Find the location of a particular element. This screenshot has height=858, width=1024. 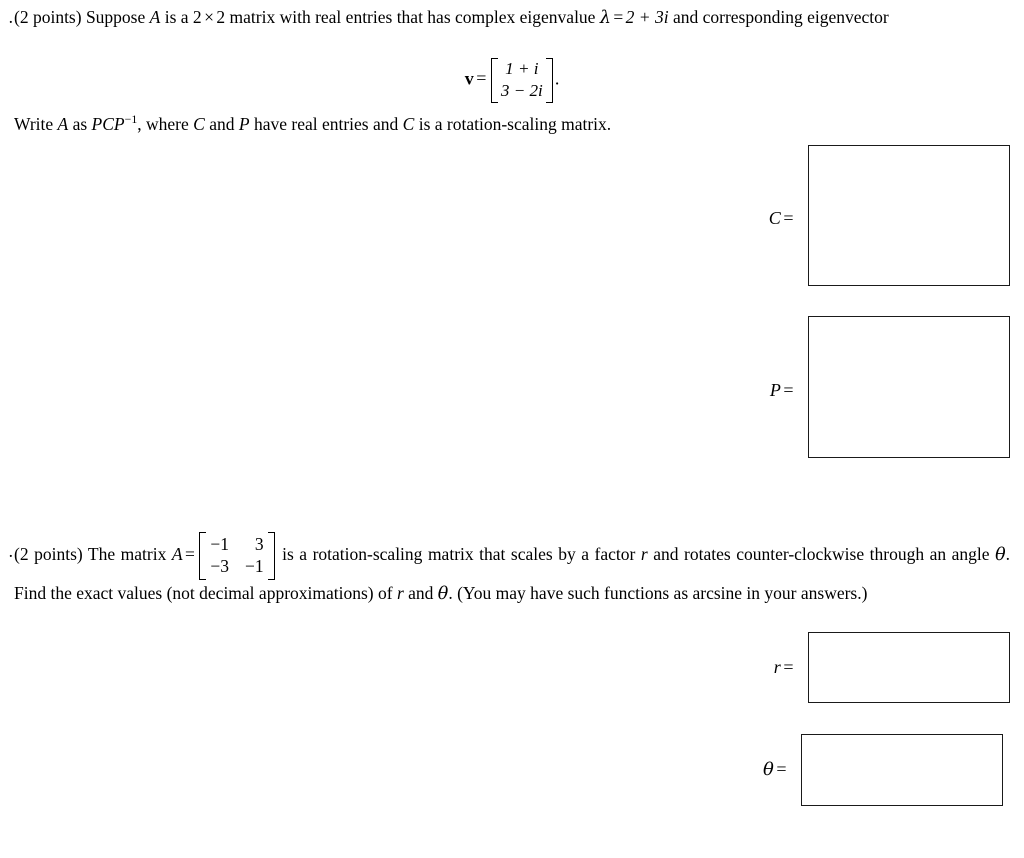

answer-label-P: P = is located at coordinates (748, 390).